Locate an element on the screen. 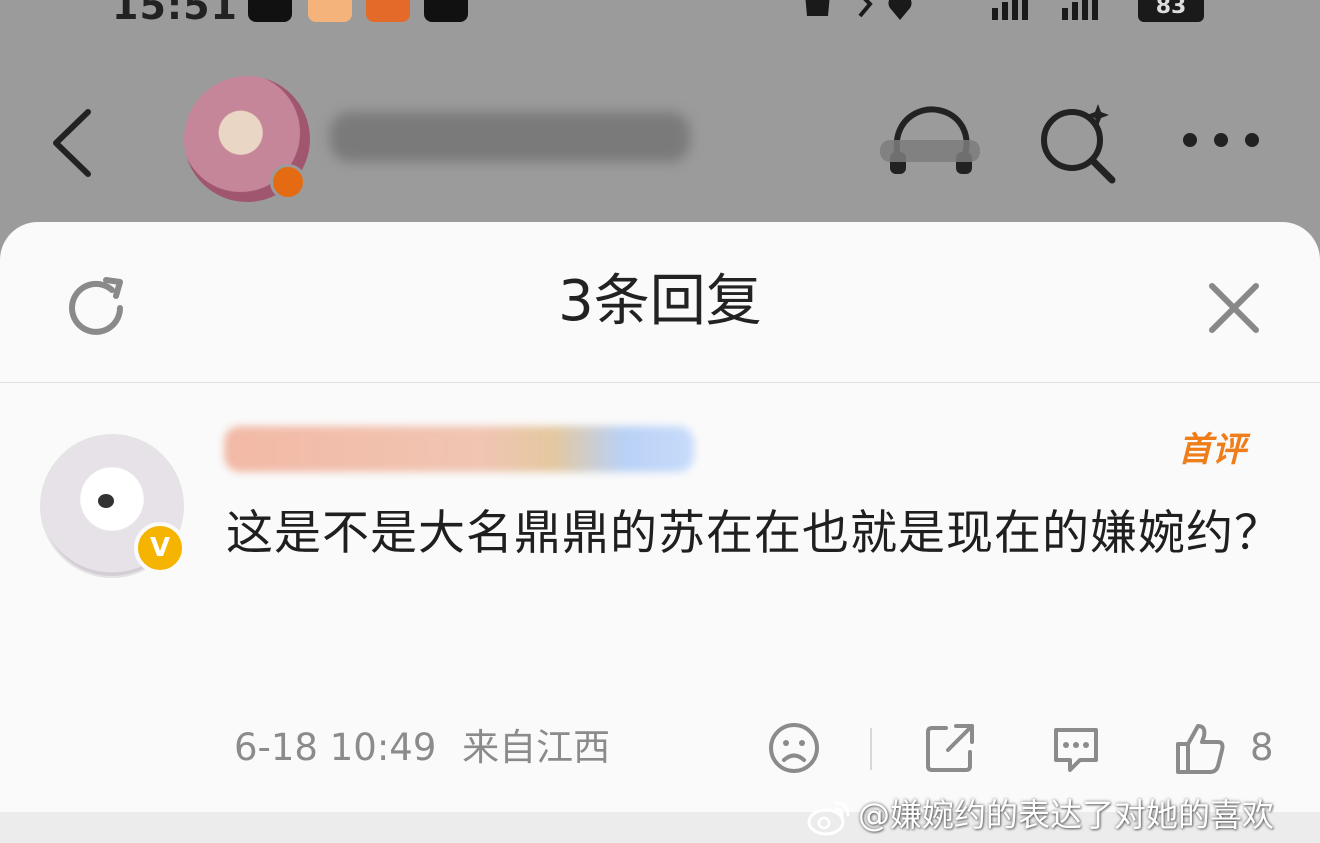  more-button is located at coordinates (1221, 140).